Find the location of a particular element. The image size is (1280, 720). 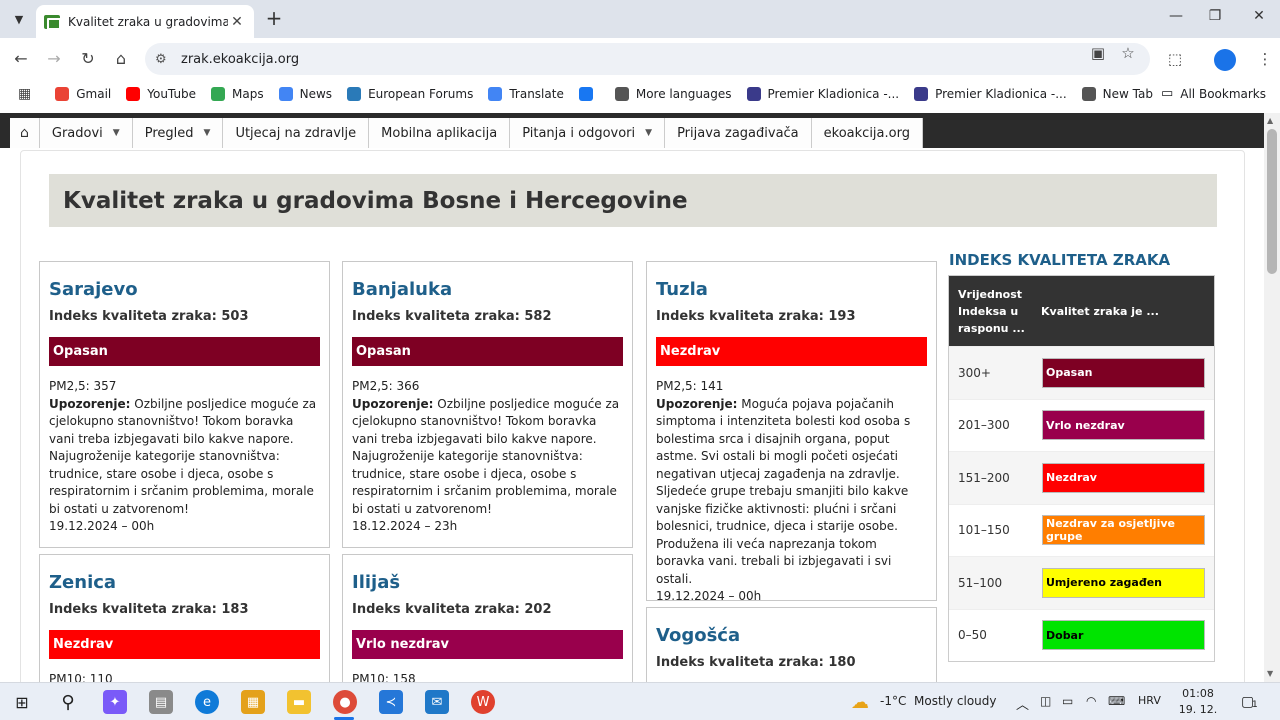

city-card: Vogošća Indeks kvaliteta zraka: 180 is located at coordinates (791, 644).